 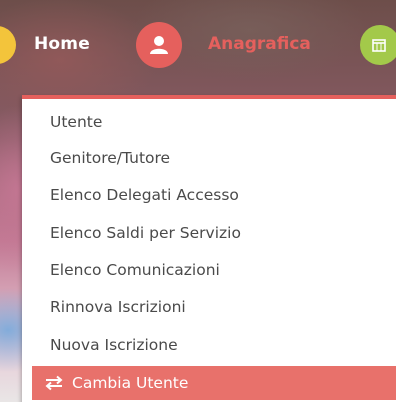 What do you see at coordinates (259, 44) in the screenshot?
I see `nav-anagrafica-link: Anagrafica` at bounding box center [259, 44].